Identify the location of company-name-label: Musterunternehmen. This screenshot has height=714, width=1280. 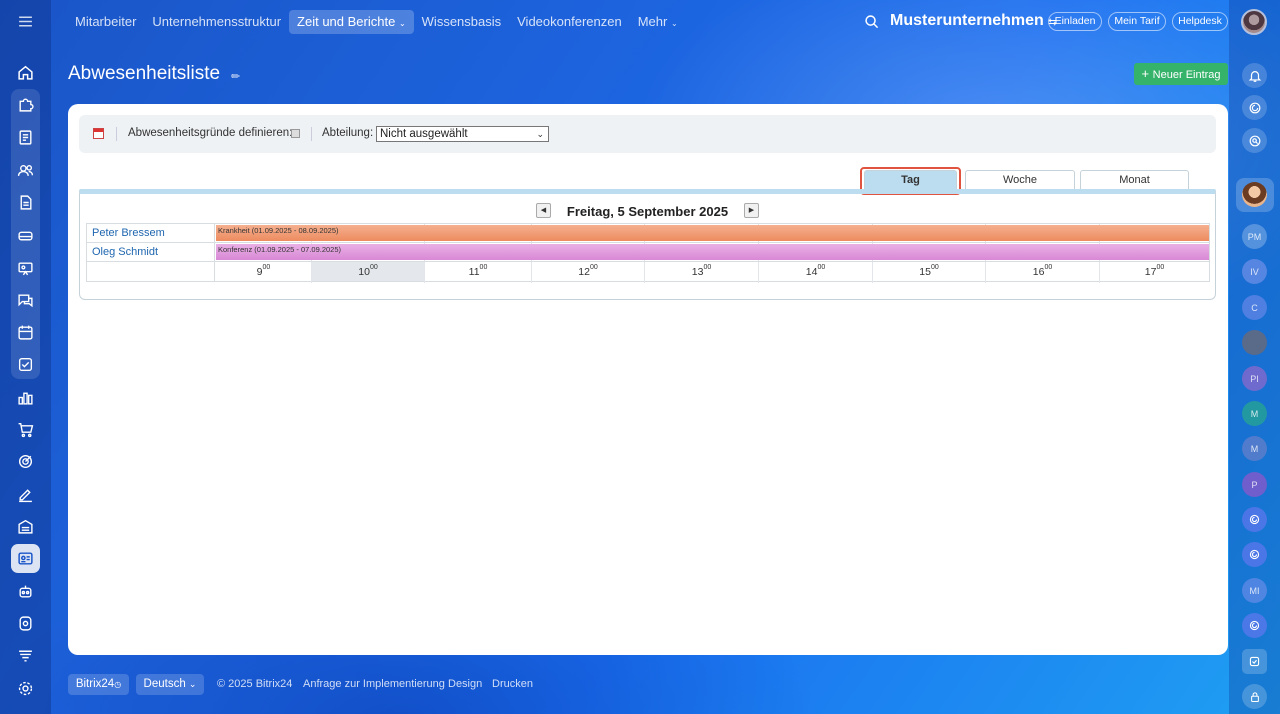
(967, 20).